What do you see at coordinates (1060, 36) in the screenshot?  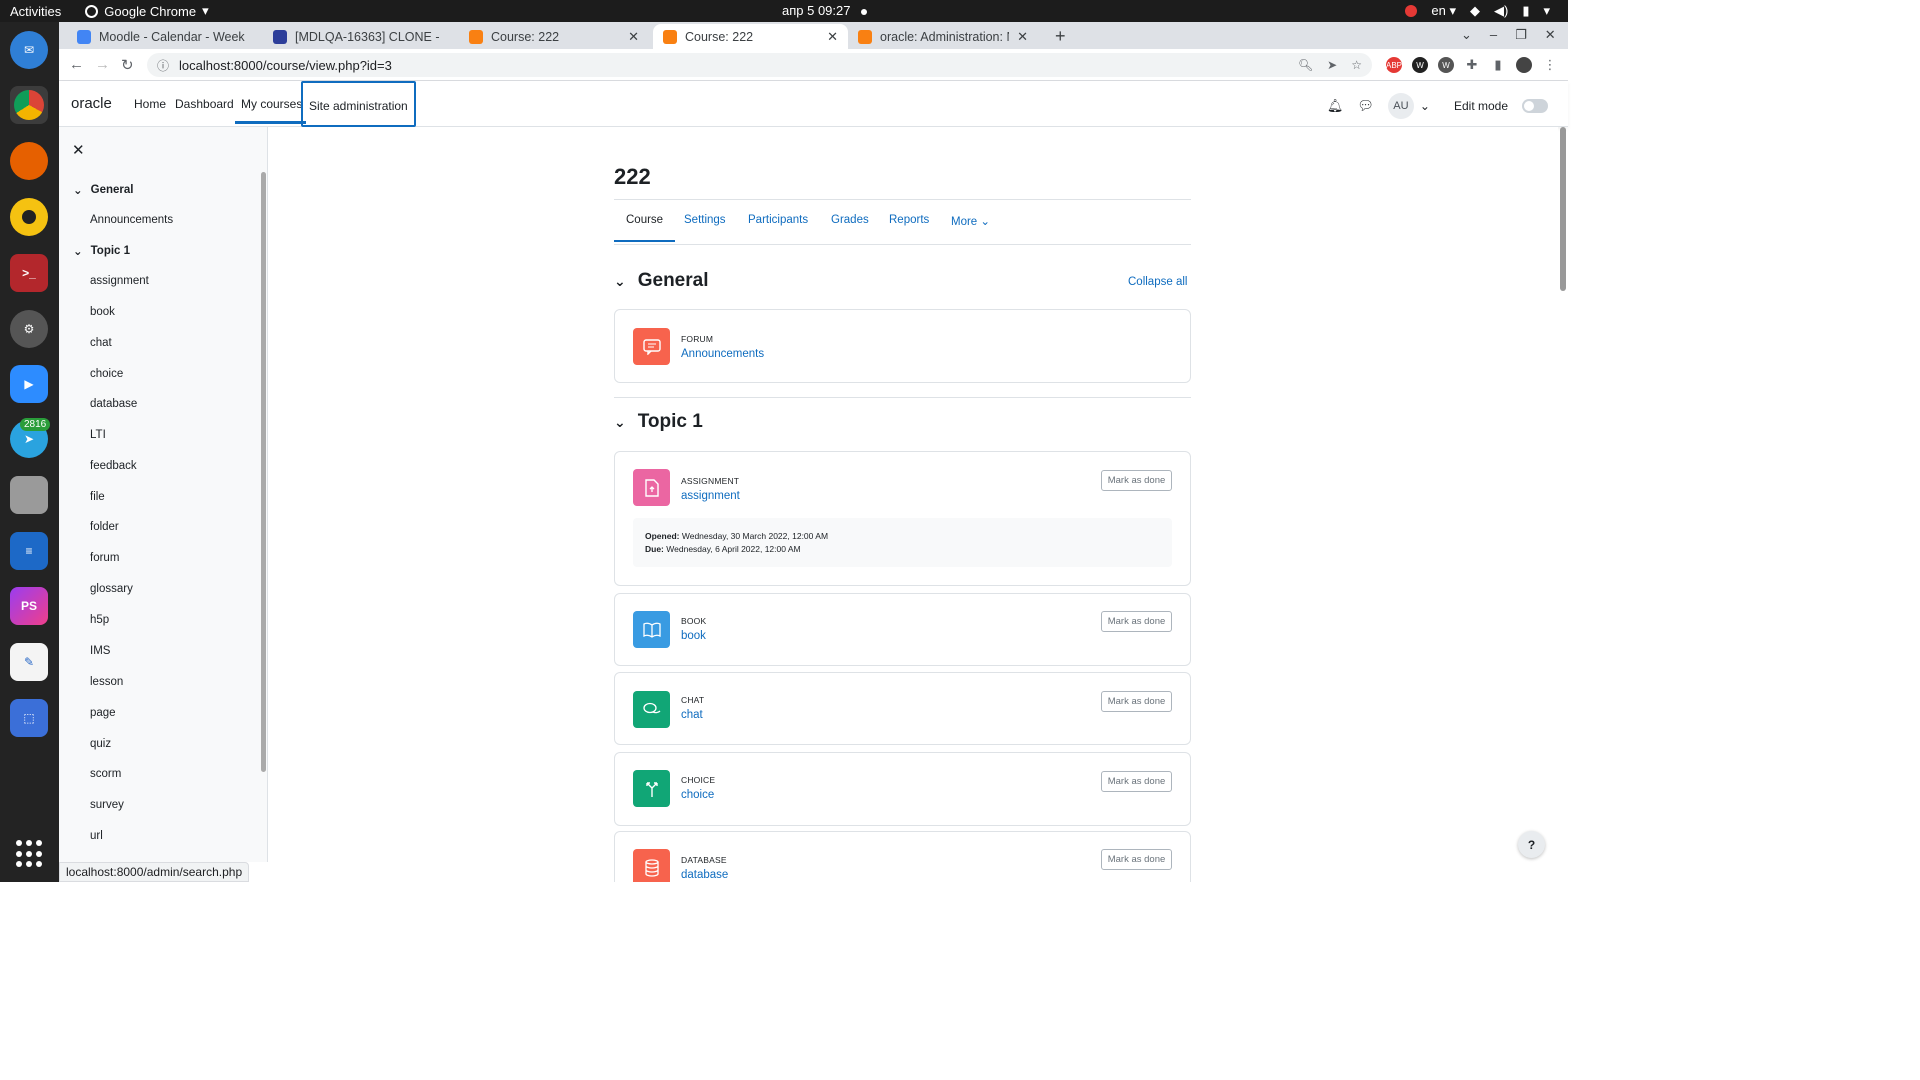 I see `new-tab-button: +` at bounding box center [1060, 36].